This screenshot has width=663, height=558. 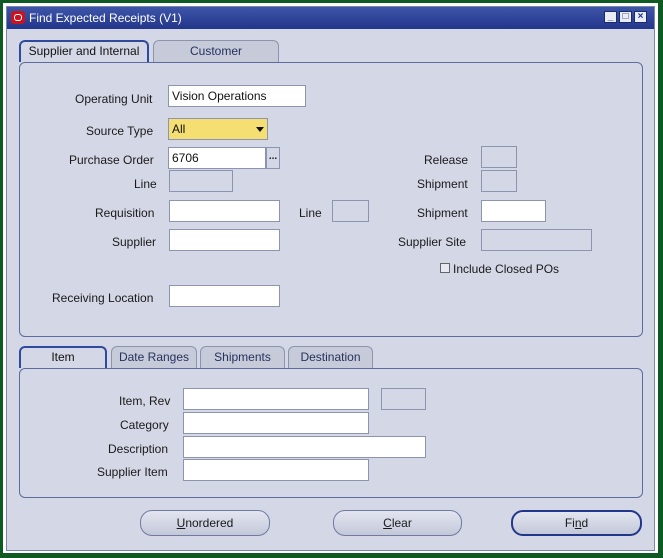 I want to click on operating-unit-field: Vision Operations, so click(x=237, y=96).